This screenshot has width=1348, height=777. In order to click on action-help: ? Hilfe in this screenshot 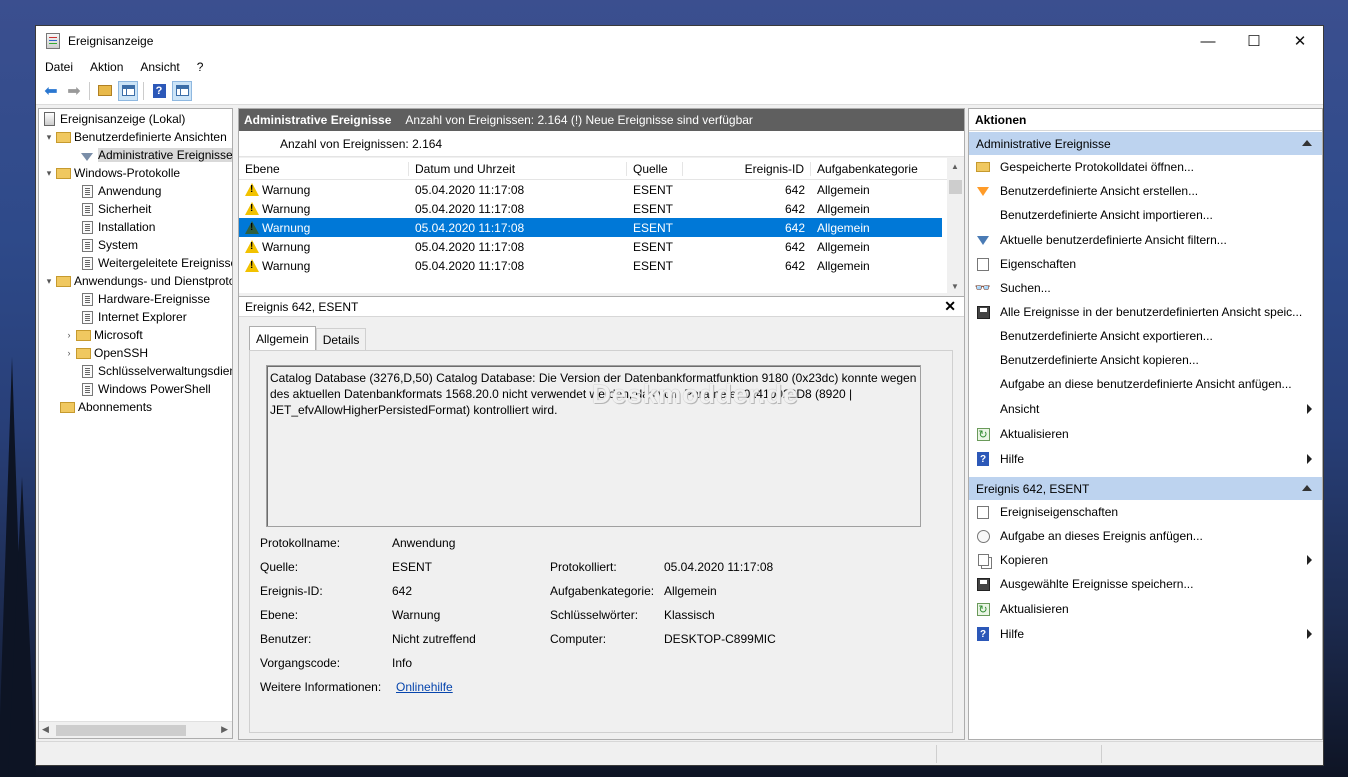, I will do `click(1145, 459)`.